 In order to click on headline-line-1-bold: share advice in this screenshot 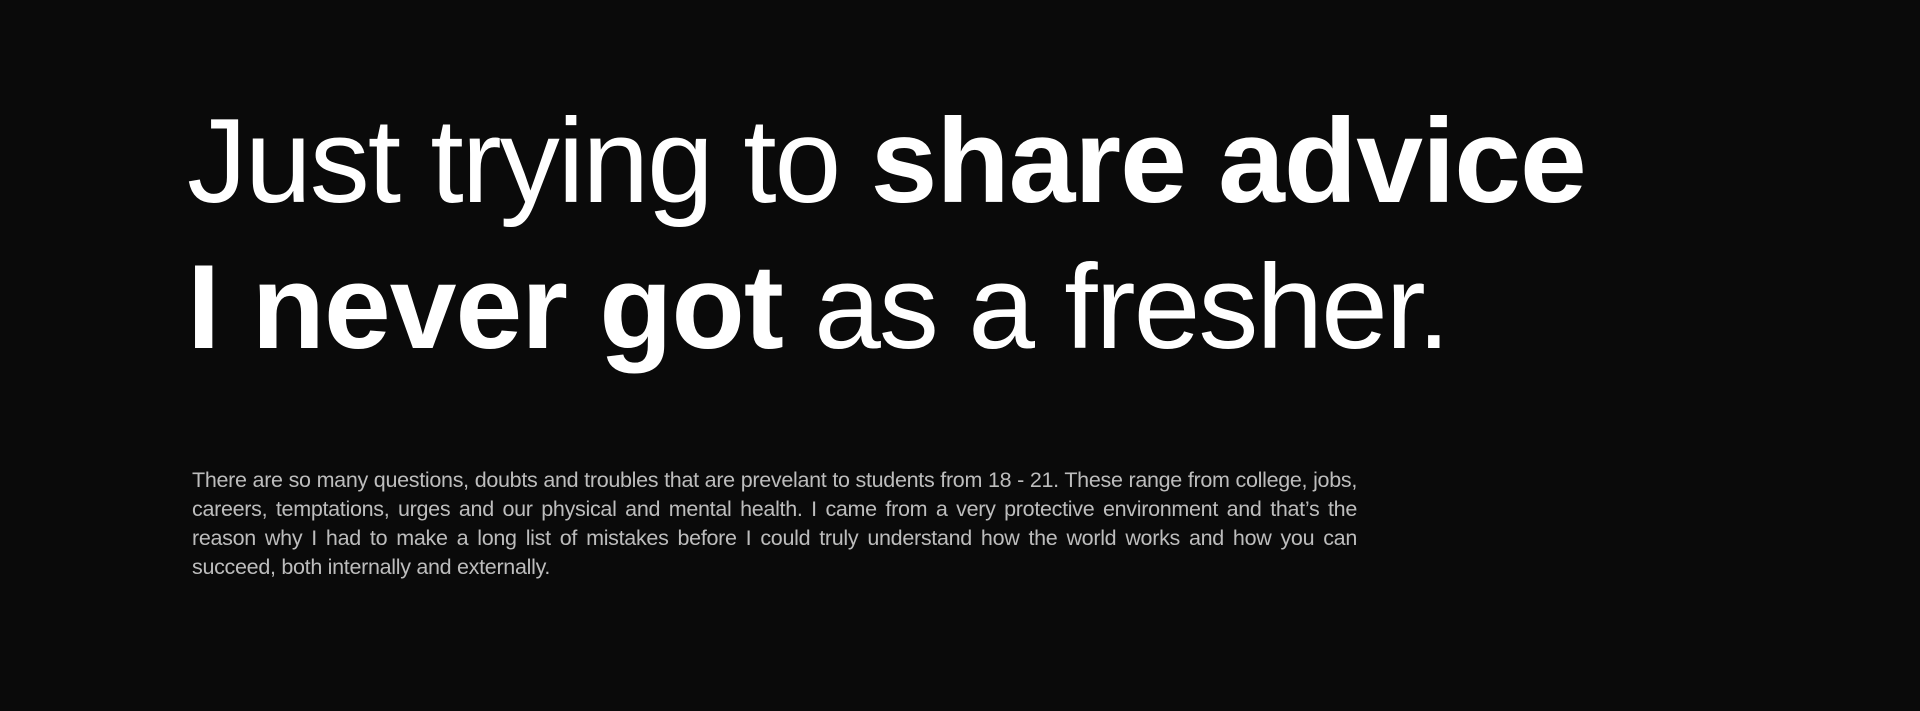, I will do `click(1228, 161)`.